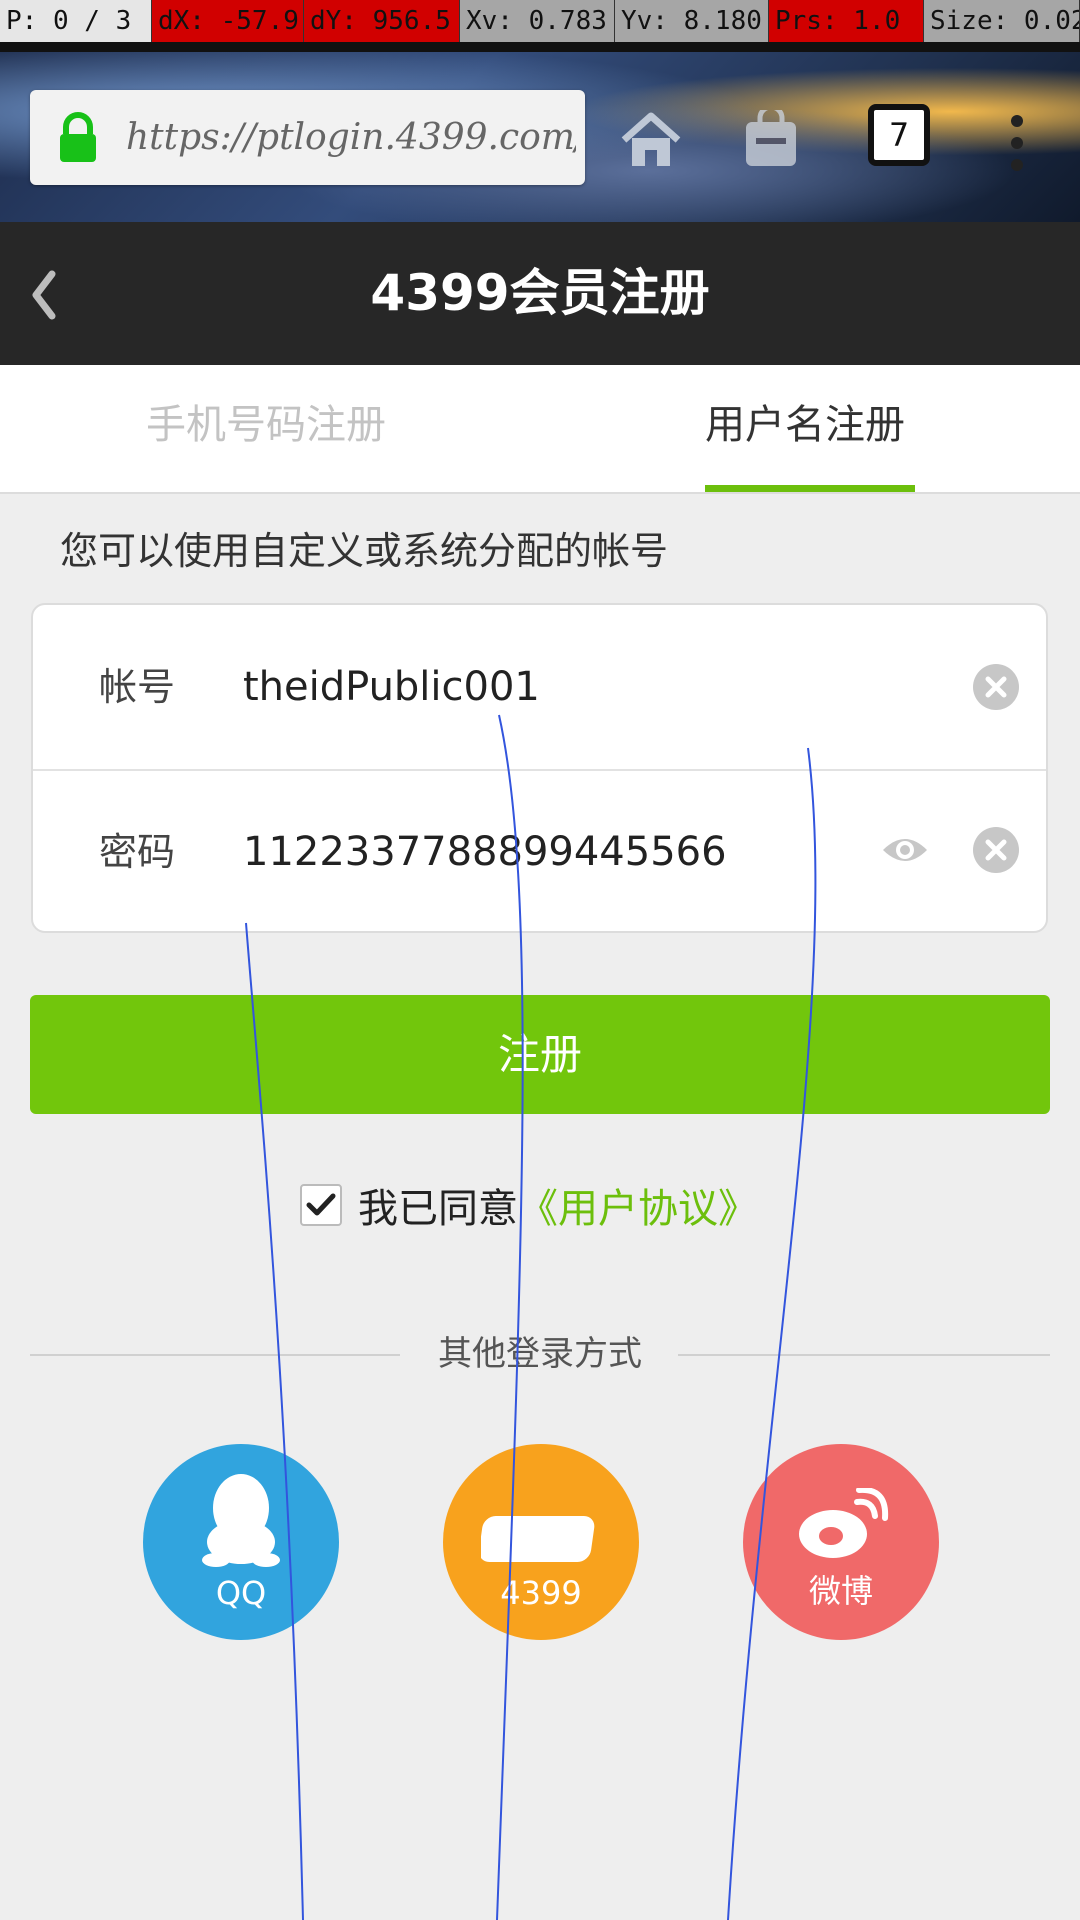  Describe the element at coordinates (638, 1205) in the screenshot. I see `user-agreement-link: 《用户协议》` at that location.